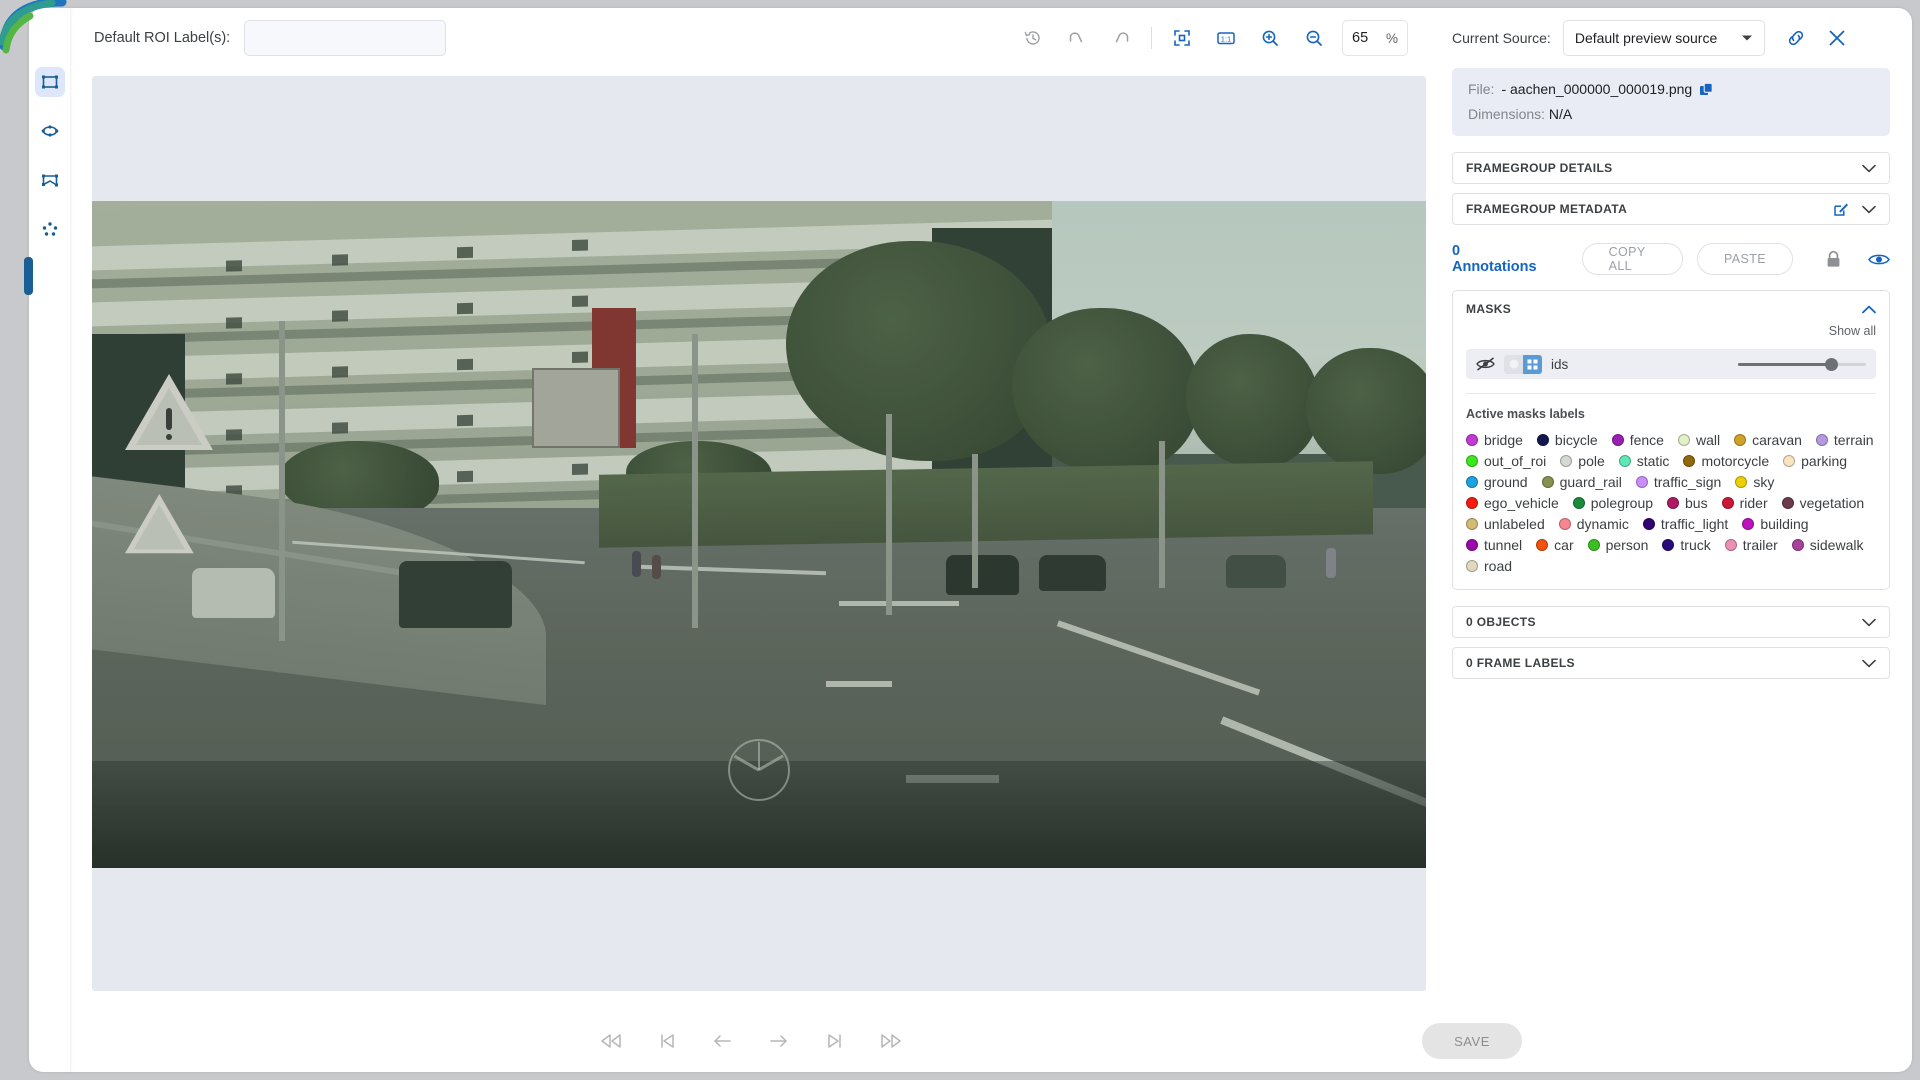 The width and height of the screenshot is (1920, 1080). What do you see at coordinates (1678, 482) in the screenshot?
I see `mask-label-chip: traffic_sign` at bounding box center [1678, 482].